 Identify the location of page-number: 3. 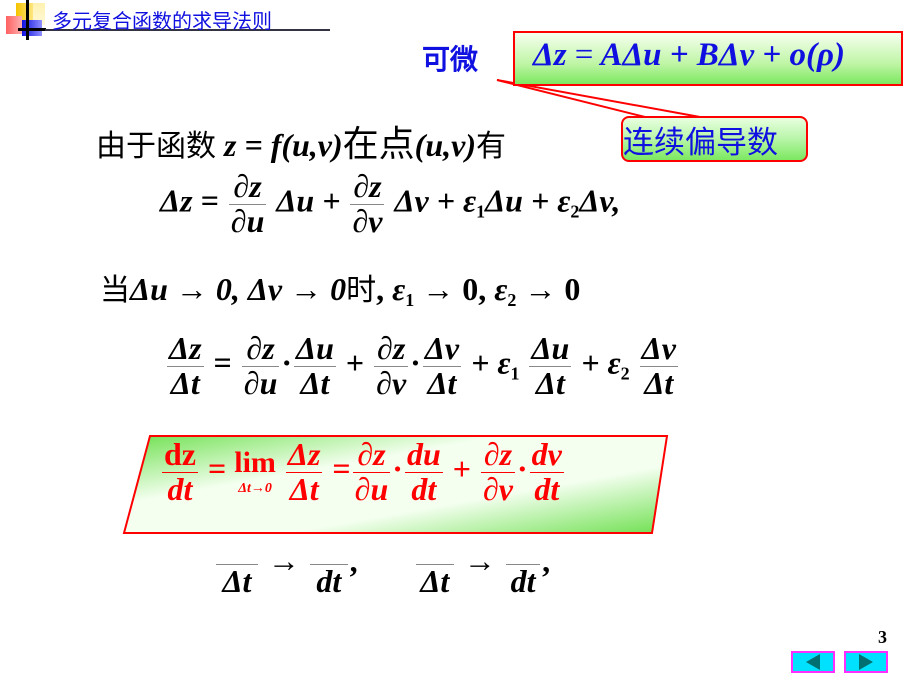
(882, 637).